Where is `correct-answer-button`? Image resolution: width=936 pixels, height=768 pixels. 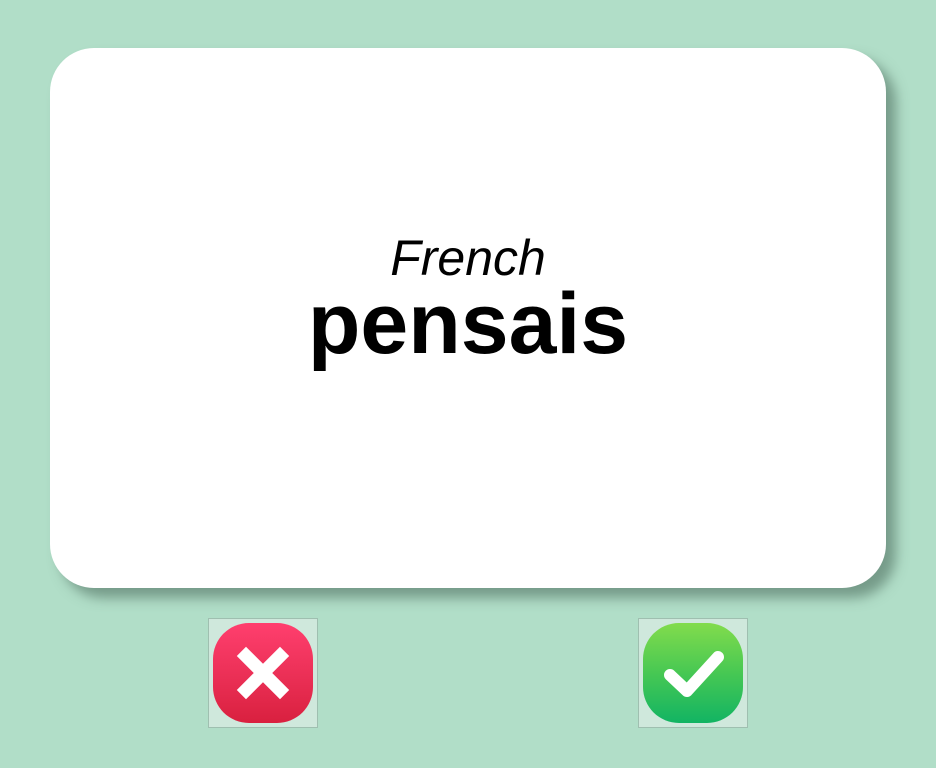
correct-answer-button is located at coordinates (693, 673).